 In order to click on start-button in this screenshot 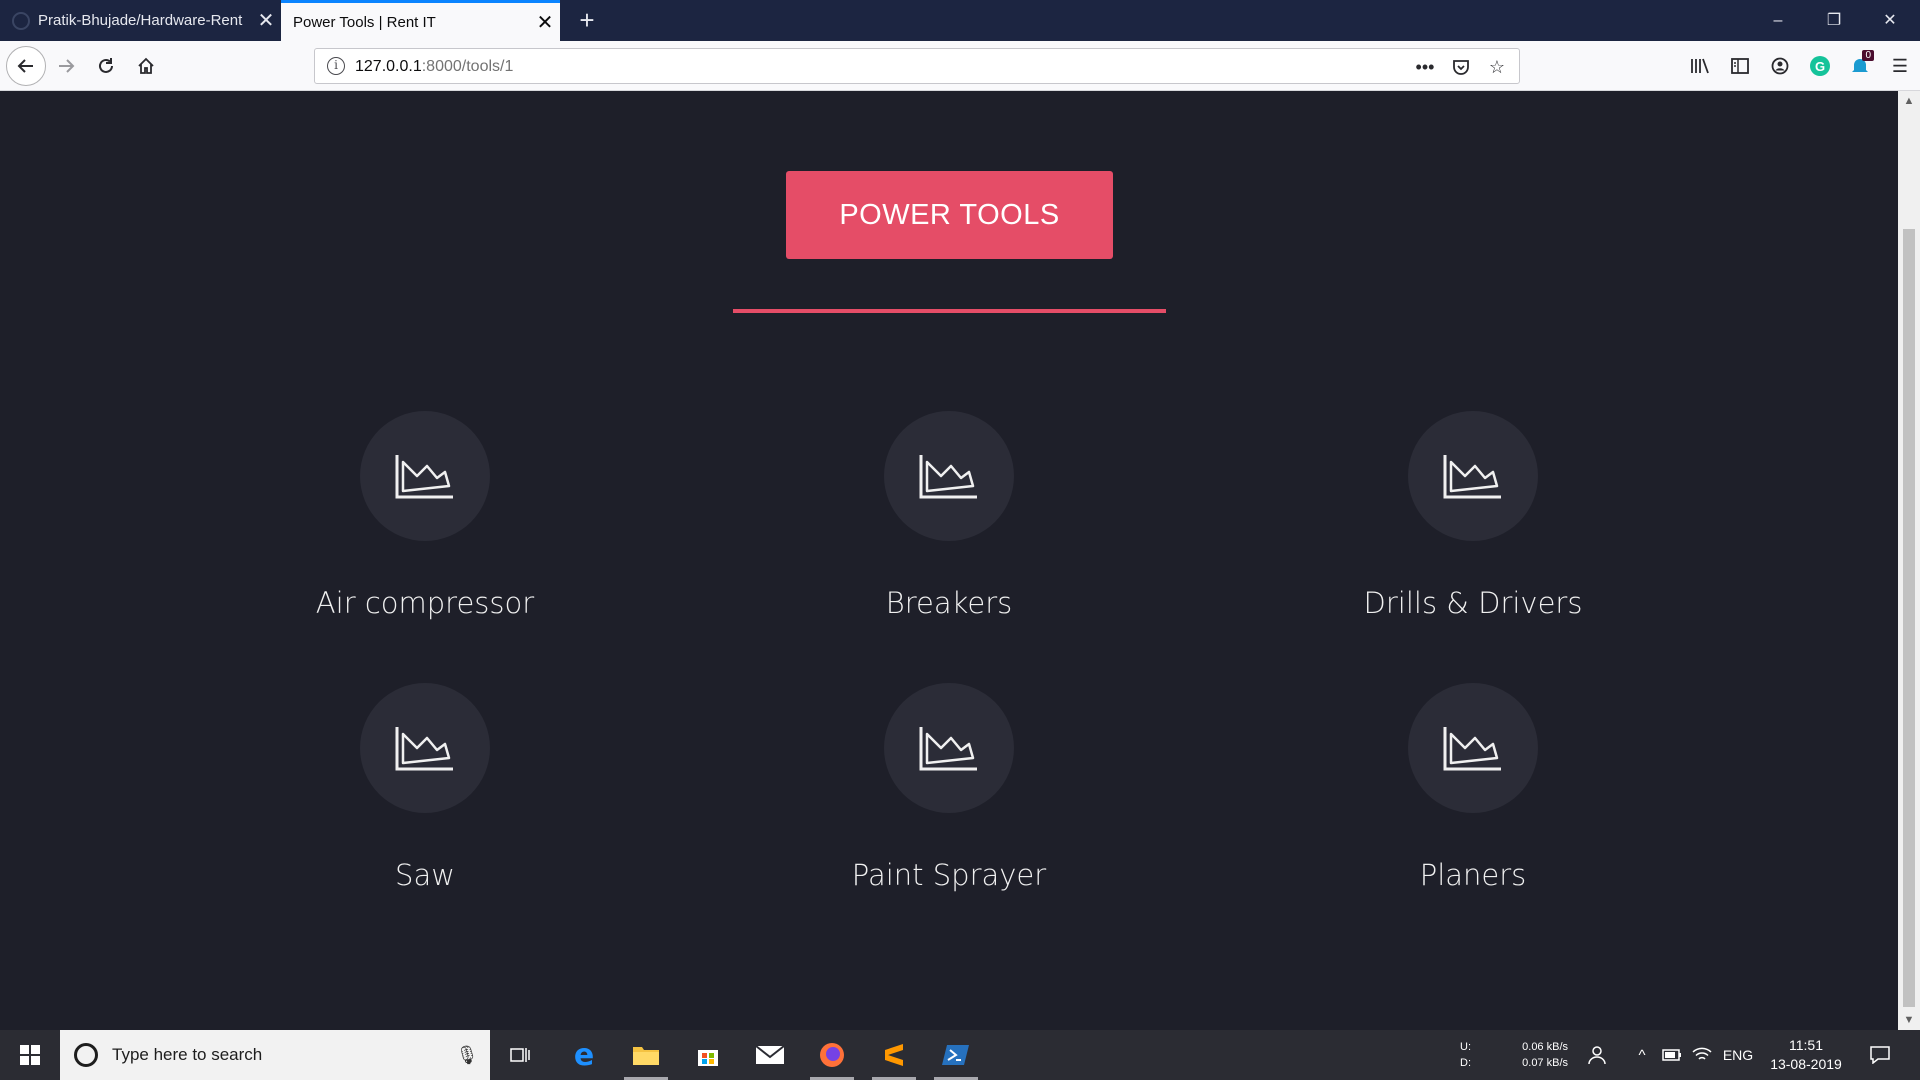, I will do `click(30, 1055)`.